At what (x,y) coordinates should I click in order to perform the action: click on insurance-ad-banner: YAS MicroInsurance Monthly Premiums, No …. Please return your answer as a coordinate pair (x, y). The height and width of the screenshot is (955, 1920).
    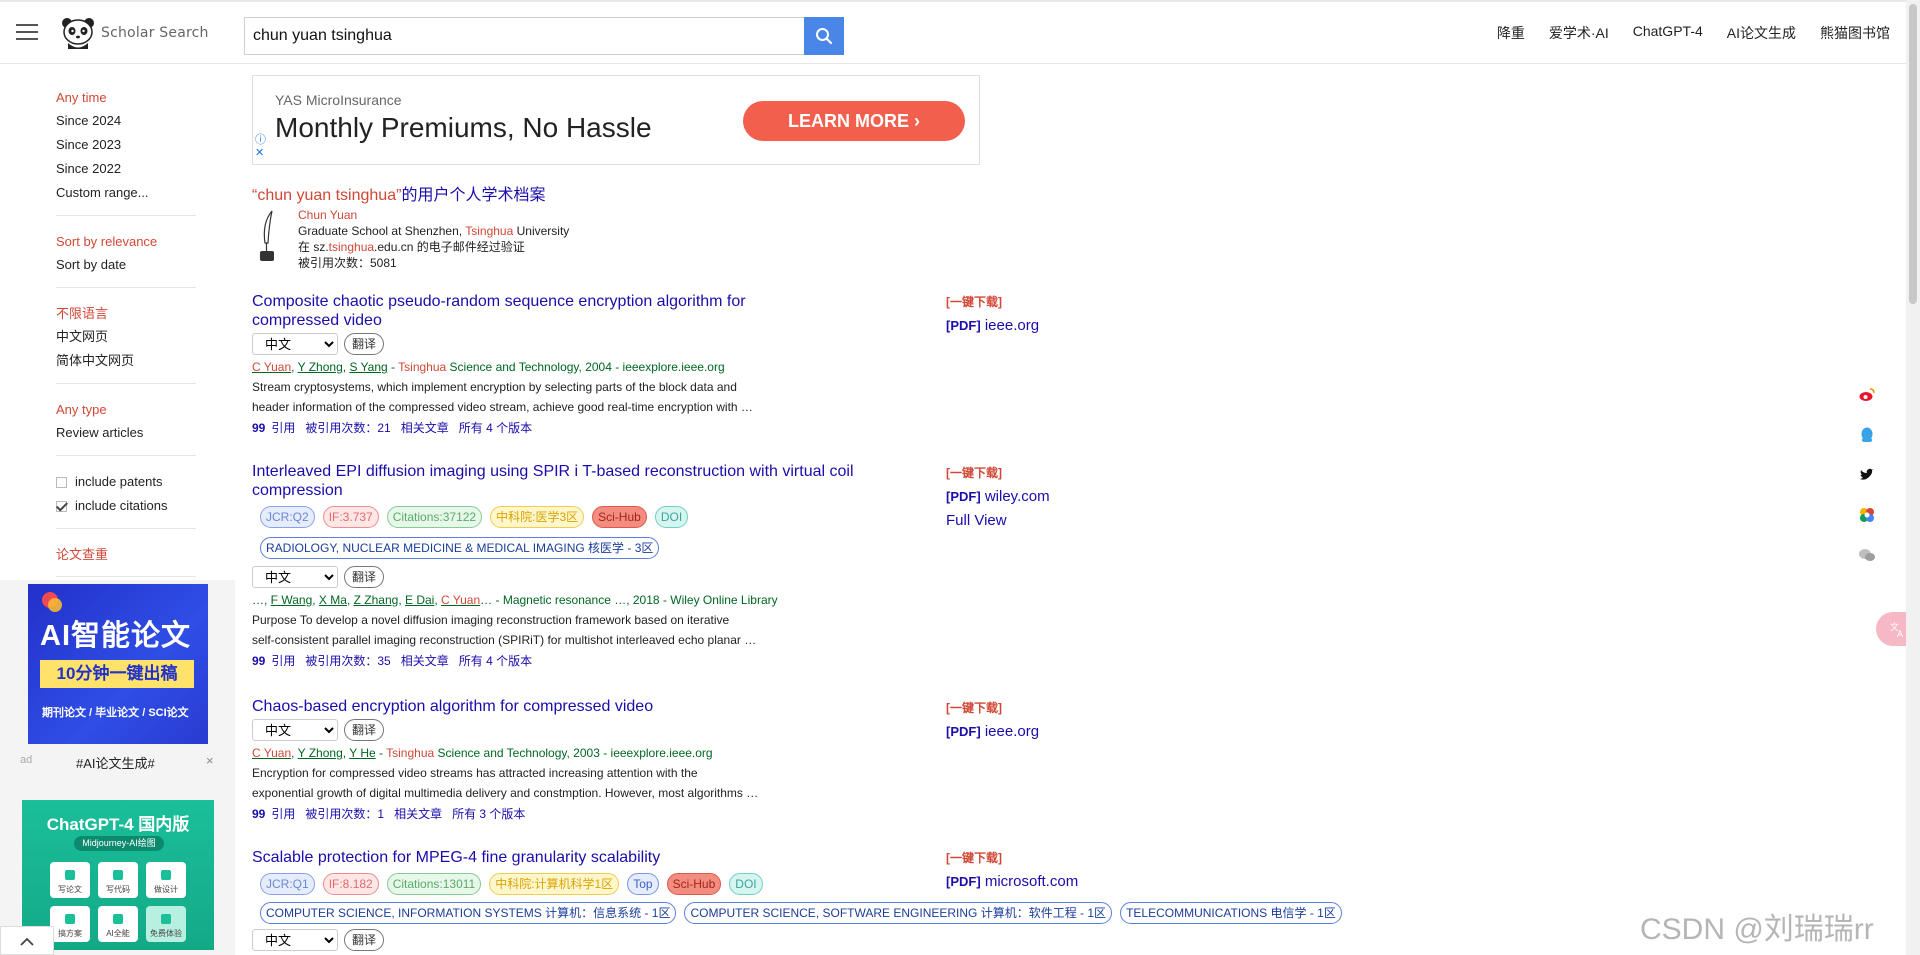
    Looking at the image, I should click on (616, 120).